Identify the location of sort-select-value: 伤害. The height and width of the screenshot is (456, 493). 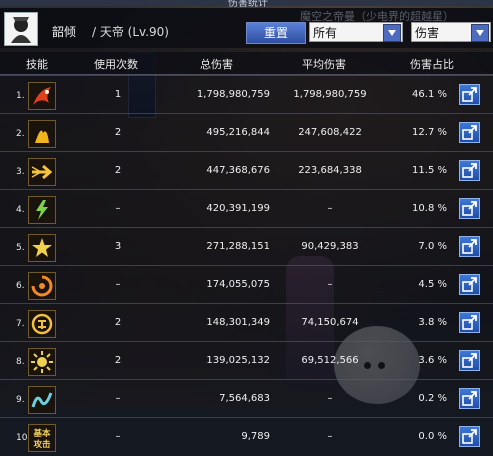
(427, 33).